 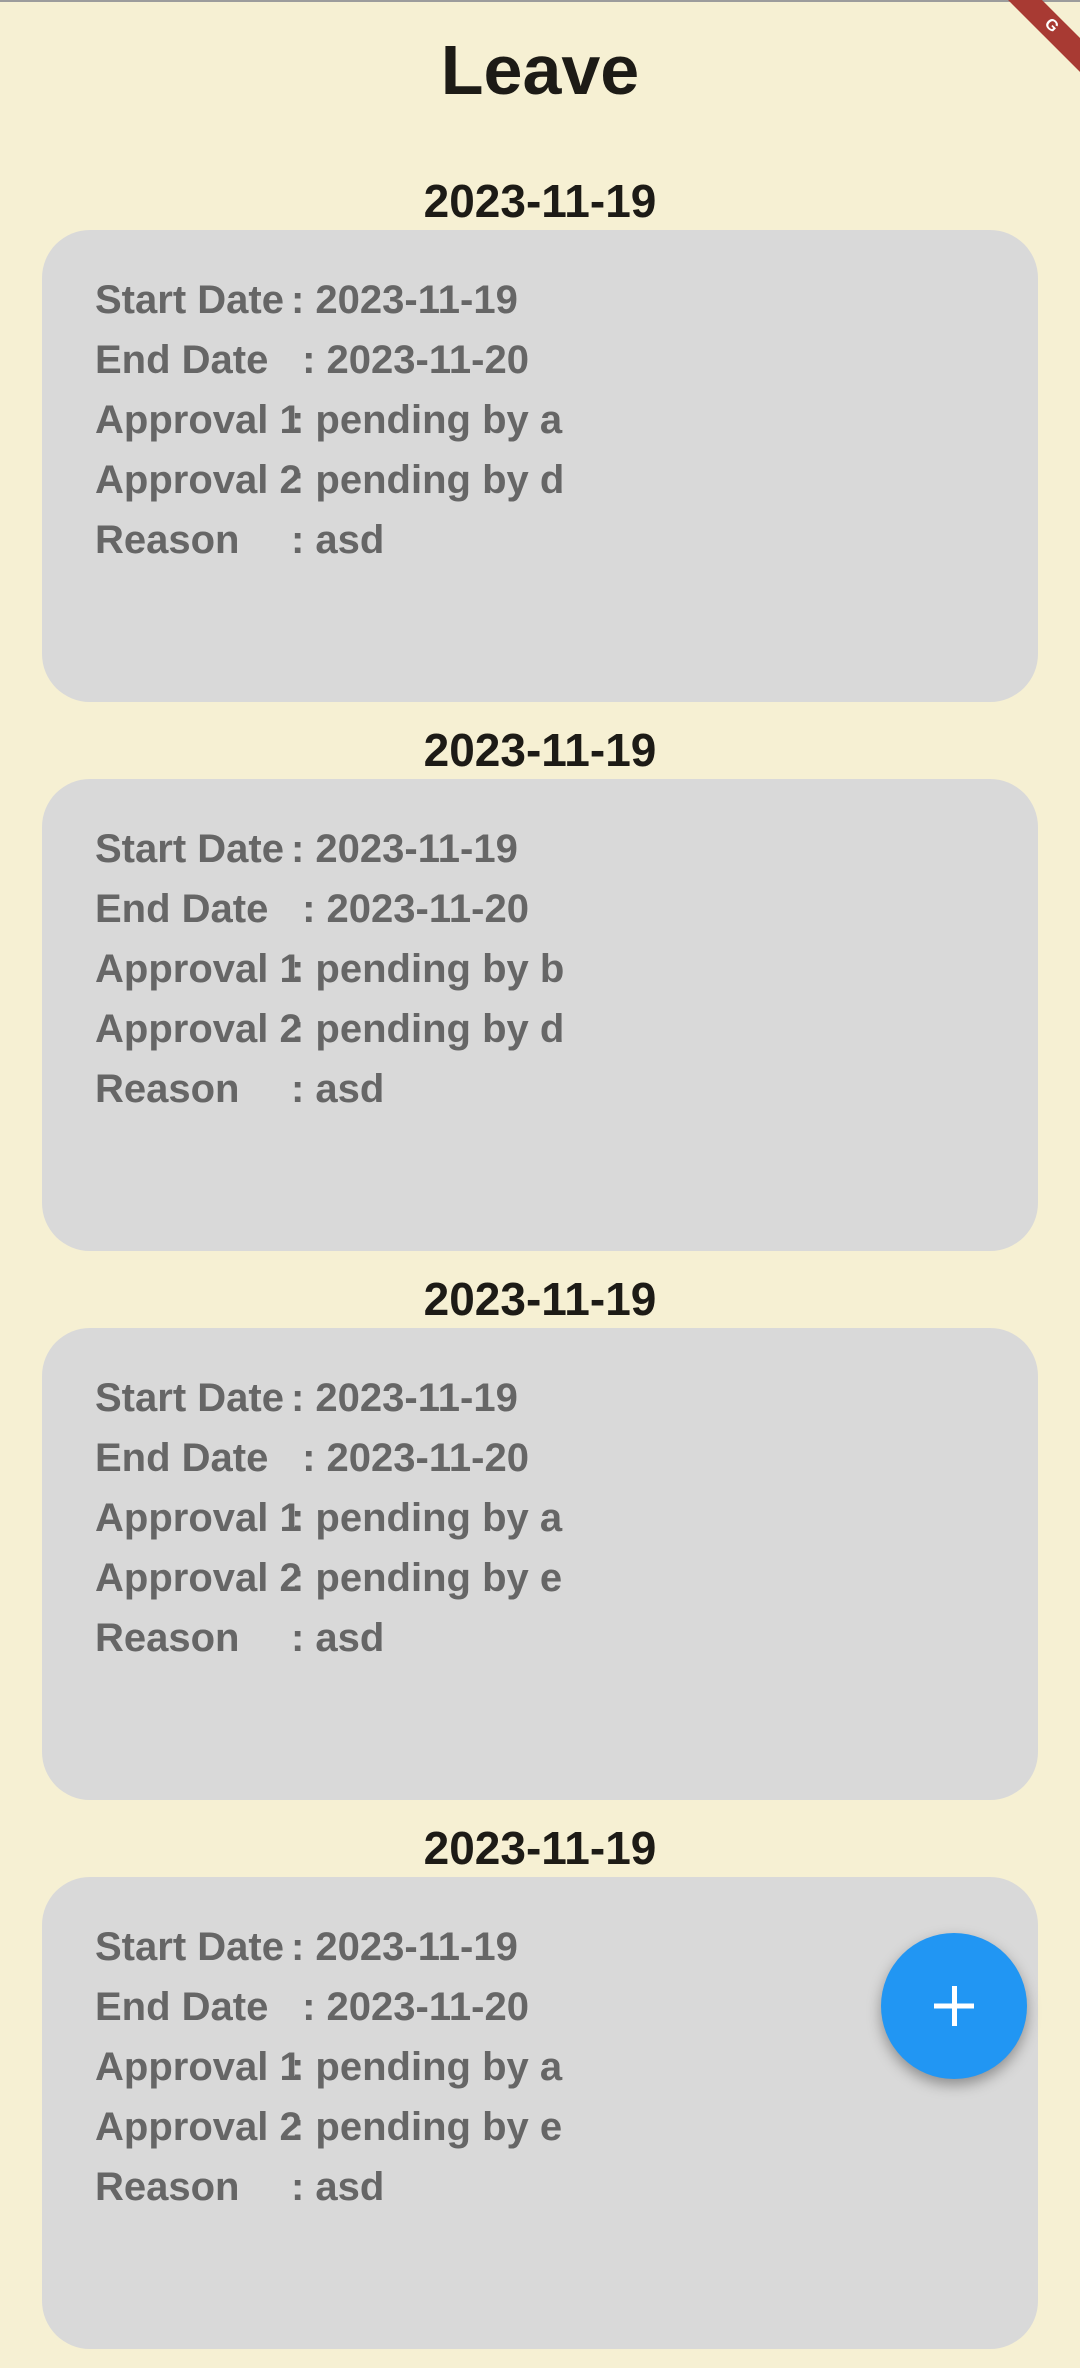 What do you see at coordinates (540, 70) in the screenshot?
I see `page-title: Leave` at bounding box center [540, 70].